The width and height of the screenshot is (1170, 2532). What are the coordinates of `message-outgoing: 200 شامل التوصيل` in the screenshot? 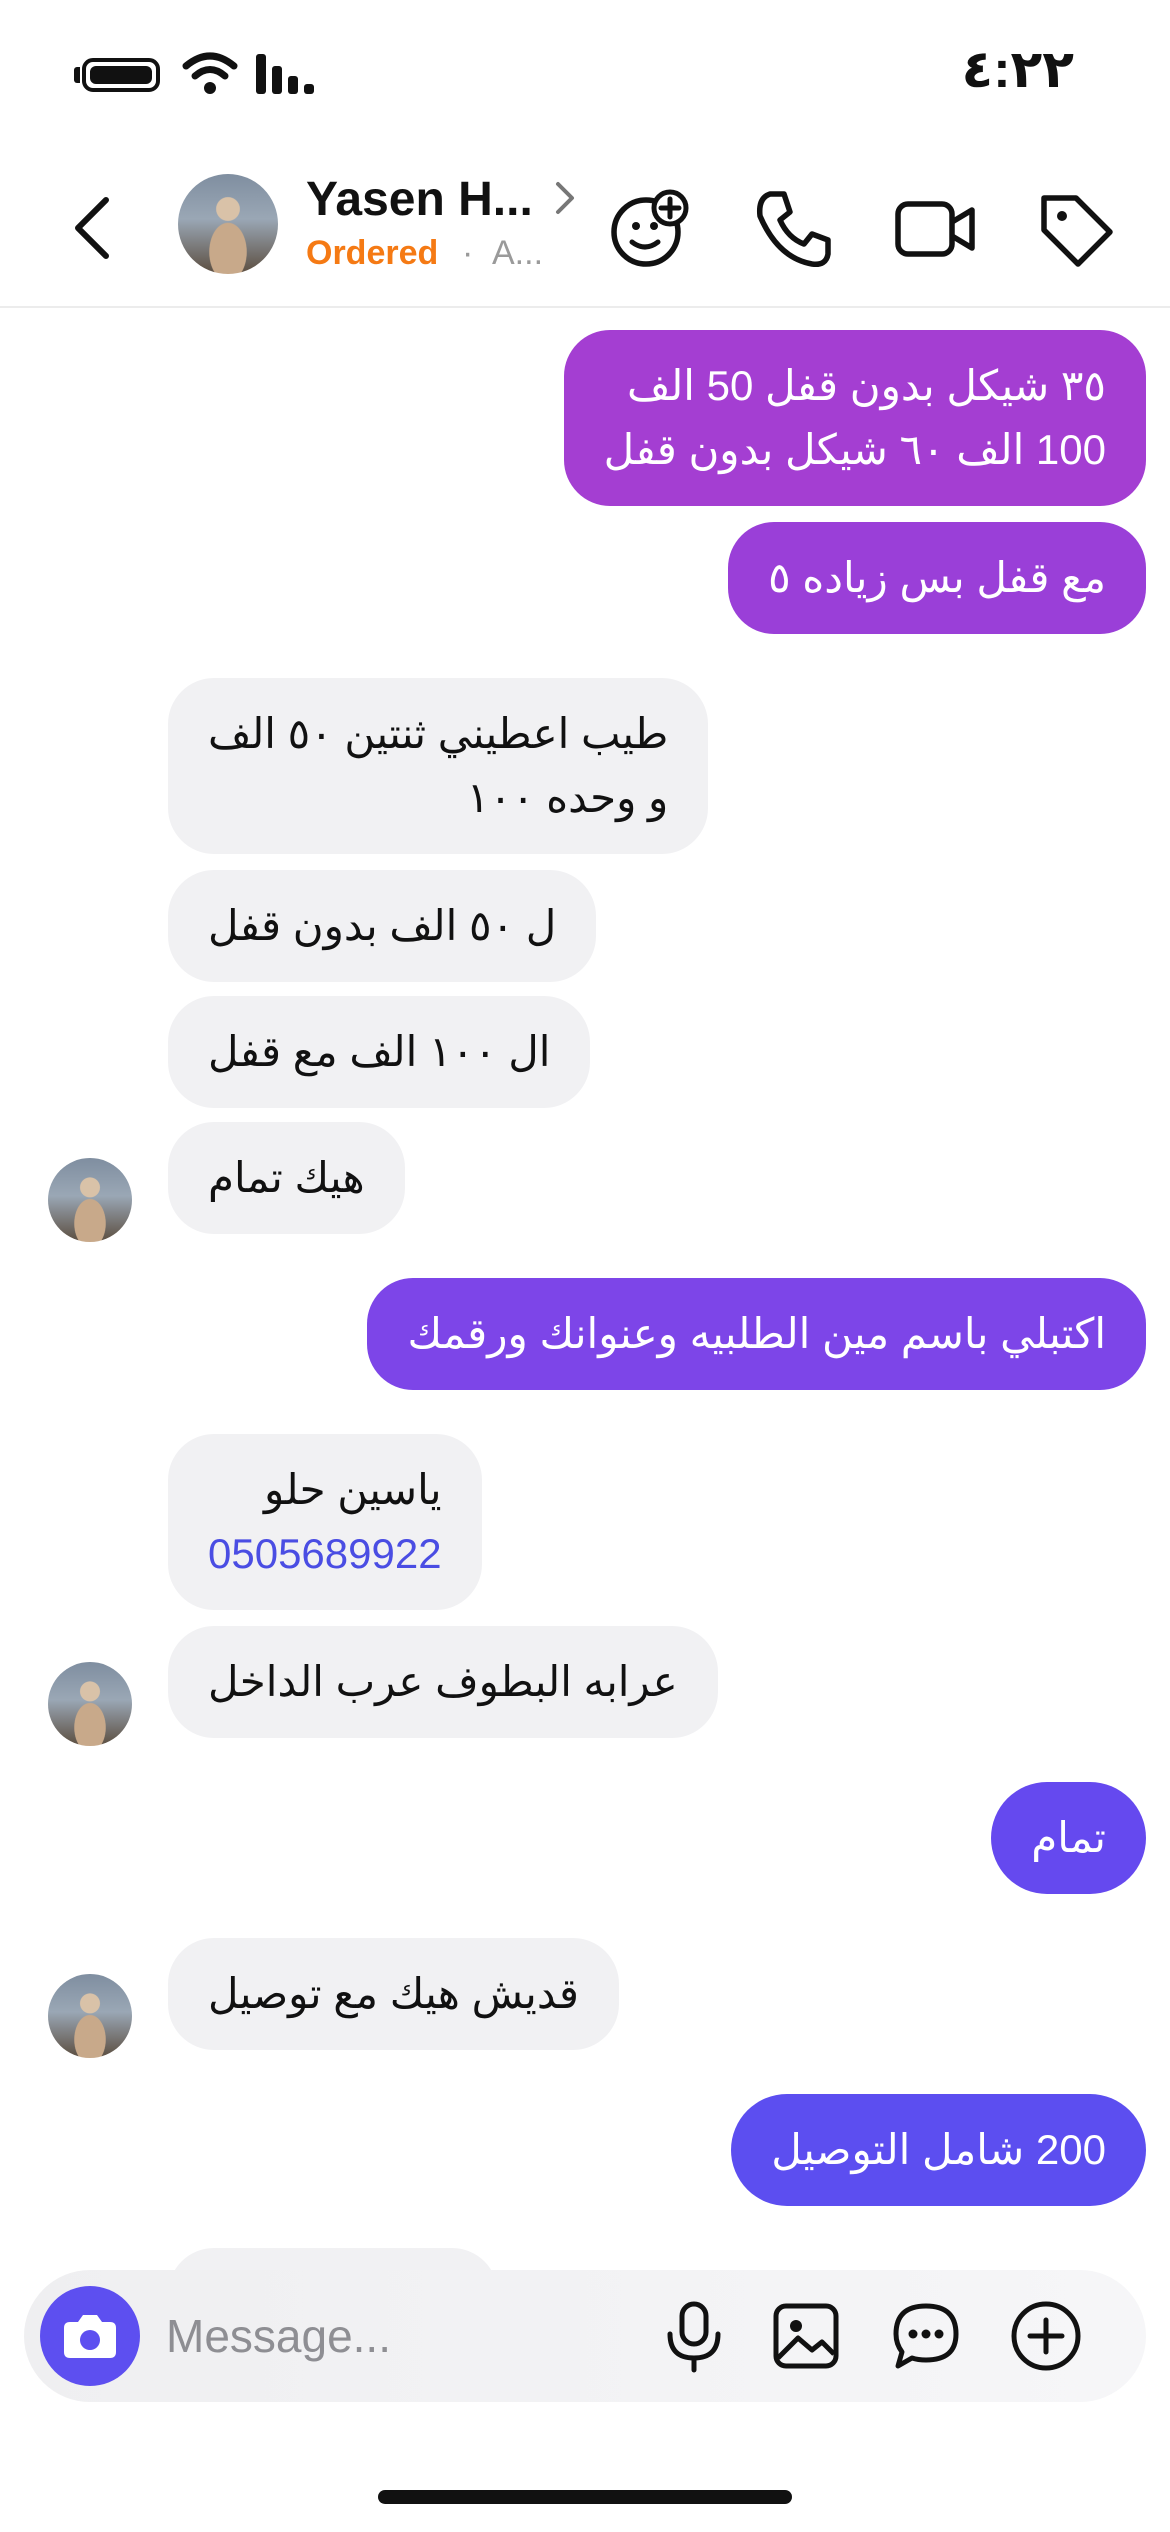 It's located at (938, 2150).